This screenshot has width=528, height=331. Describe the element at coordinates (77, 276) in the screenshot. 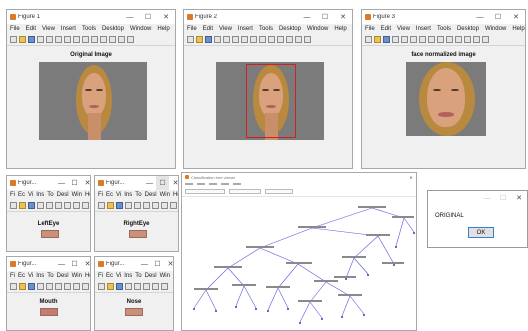

I see `menu-window: Win` at that location.